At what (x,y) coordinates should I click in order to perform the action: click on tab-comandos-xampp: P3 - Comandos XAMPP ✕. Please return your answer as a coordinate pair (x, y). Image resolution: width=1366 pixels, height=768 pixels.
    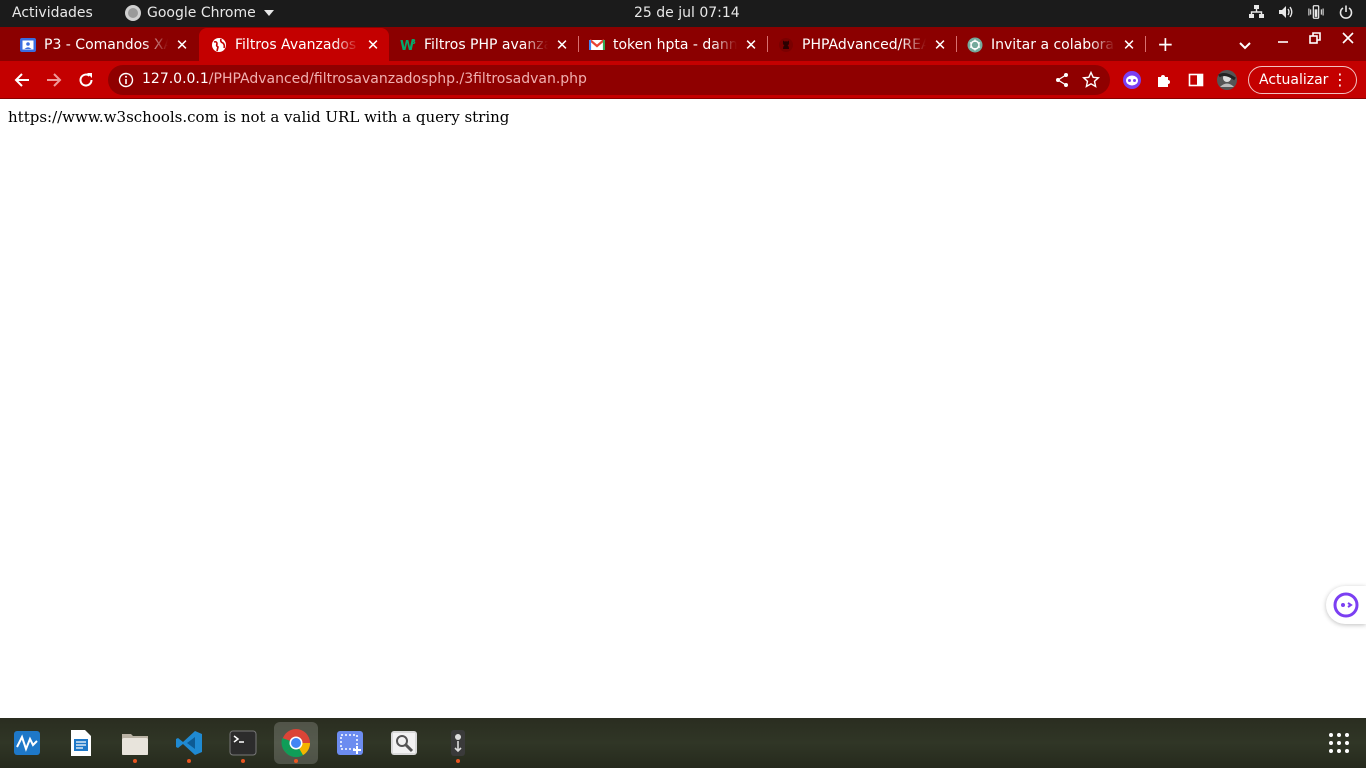
    Looking at the image, I should click on (99, 44).